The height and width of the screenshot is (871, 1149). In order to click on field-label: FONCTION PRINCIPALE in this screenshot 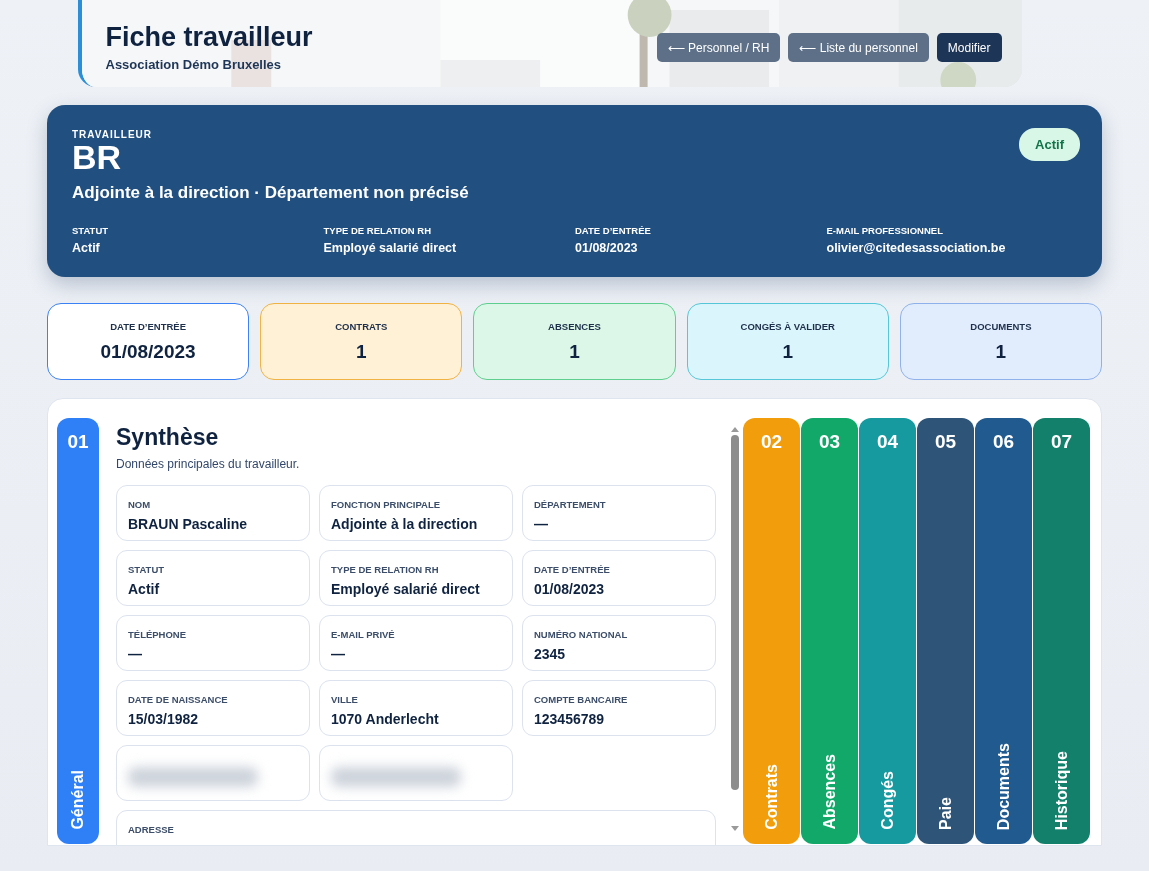, I will do `click(386, 504)`.